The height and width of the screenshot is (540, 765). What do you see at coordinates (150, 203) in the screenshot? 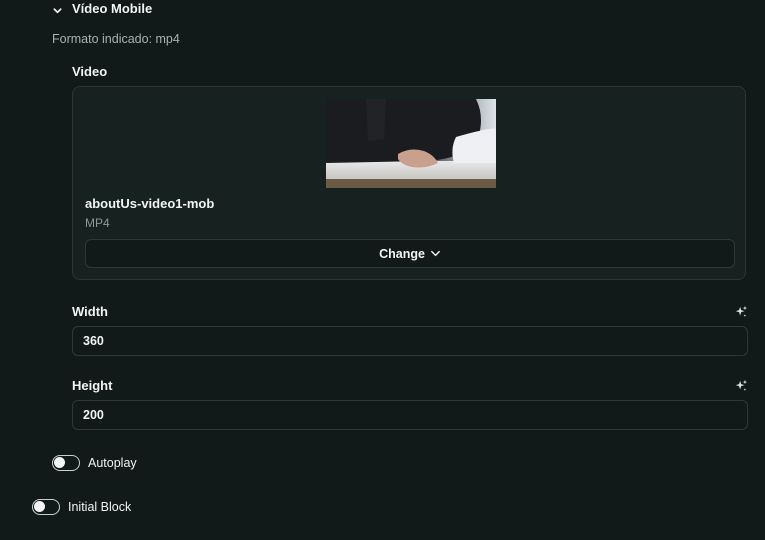
I see `video-file-name: aboutUs-video1-mob` at bounding box center [150, 203].